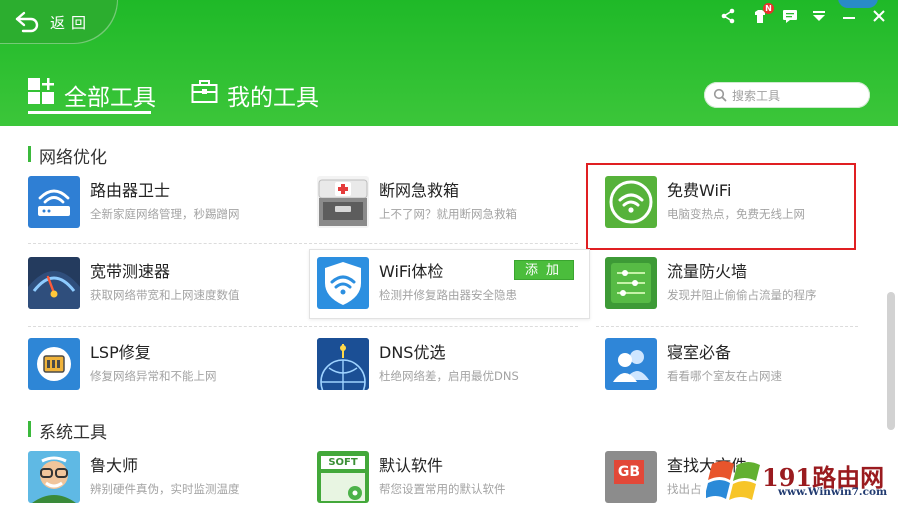 This screenshot has width=898, height=507. Describe the element at coordinates (419, 190) in the screenshot. I see `tool-name: 断网急救箱` at that location.